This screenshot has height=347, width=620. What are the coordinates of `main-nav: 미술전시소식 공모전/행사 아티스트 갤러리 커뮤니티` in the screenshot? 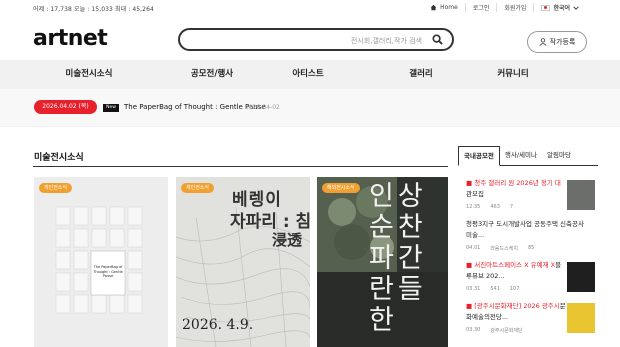 It's located at (310, 74).